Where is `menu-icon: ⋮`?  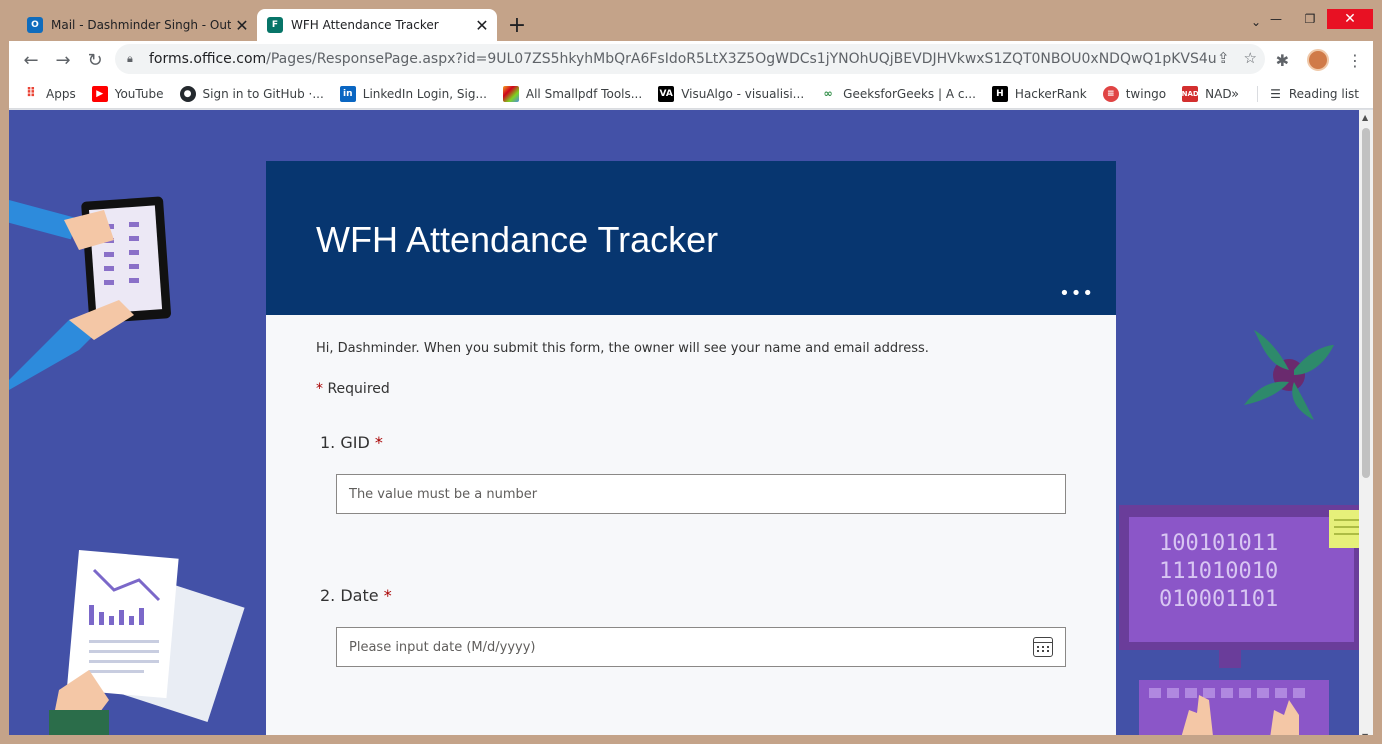
menu-icon: ⋮ is located at coordinates (1355, 60).